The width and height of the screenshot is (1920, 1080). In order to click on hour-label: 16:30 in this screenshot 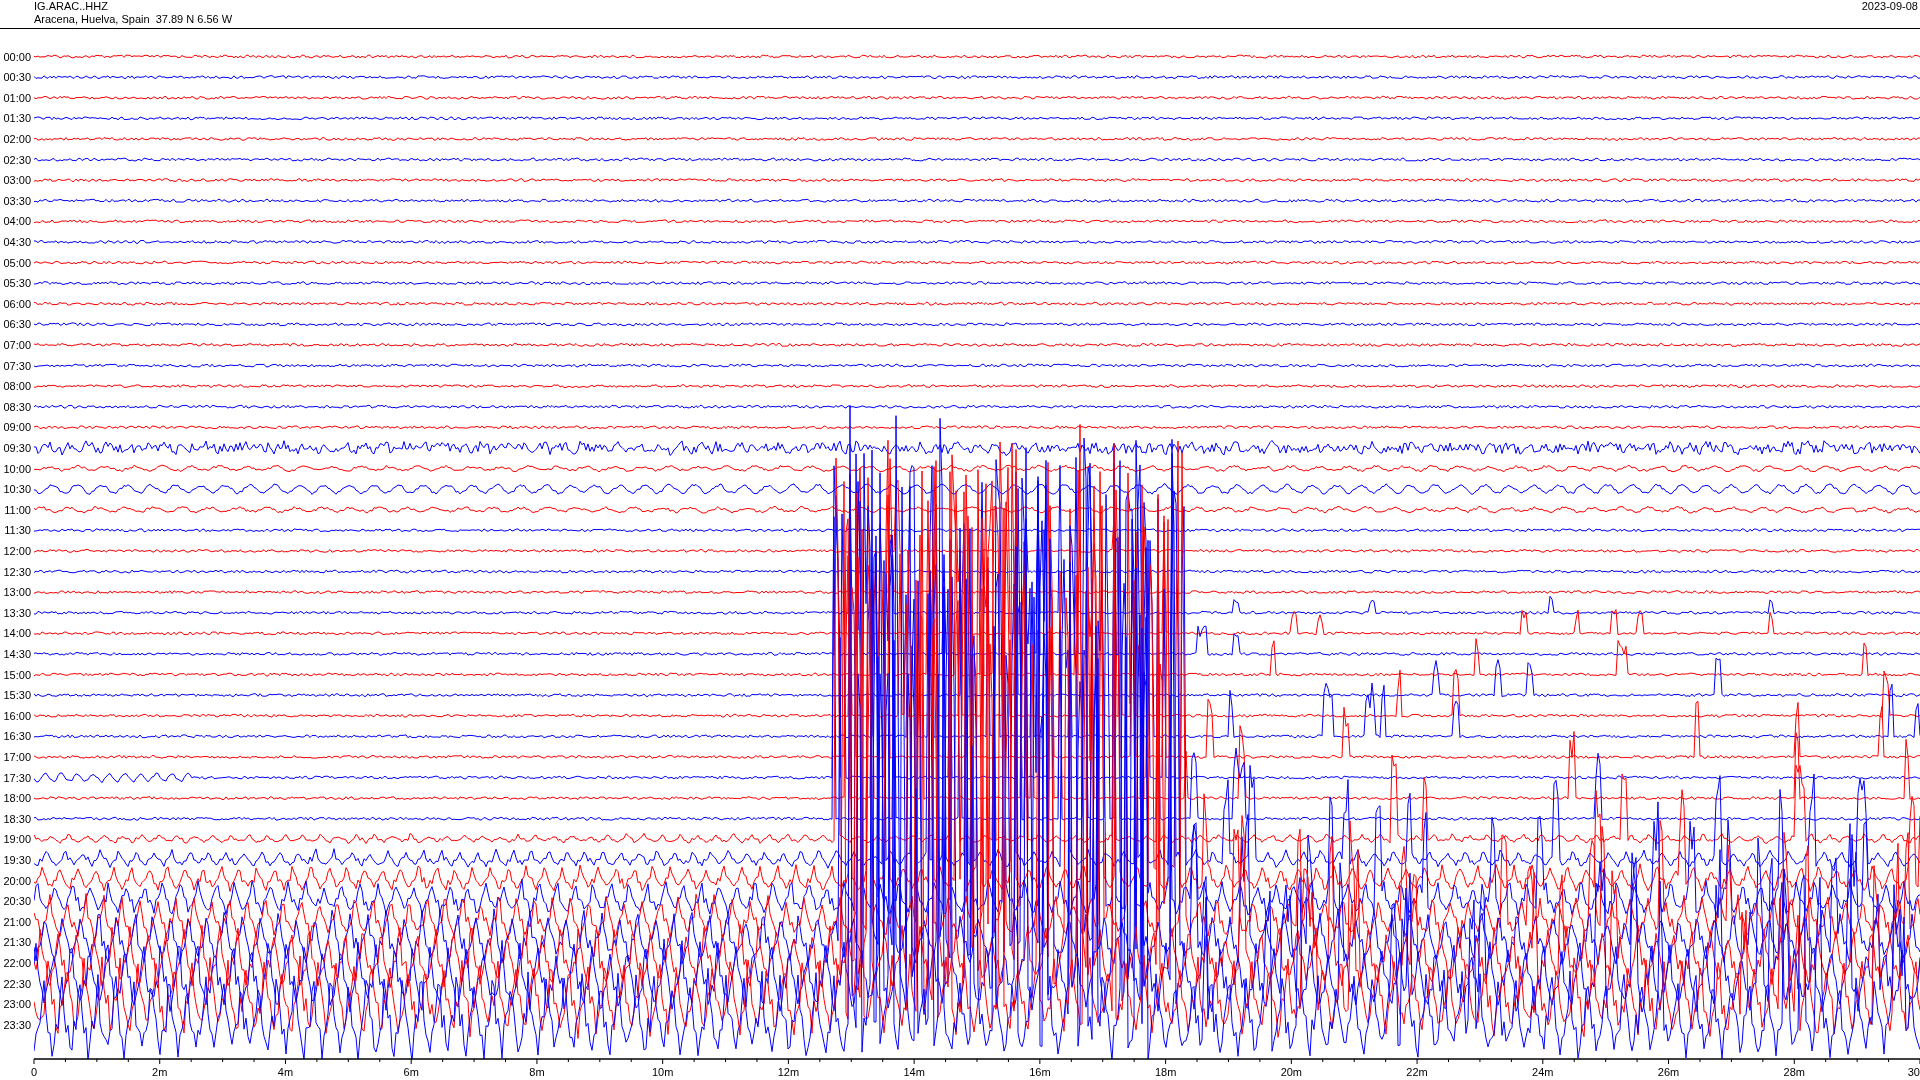, I will do `click(17, 736)`.